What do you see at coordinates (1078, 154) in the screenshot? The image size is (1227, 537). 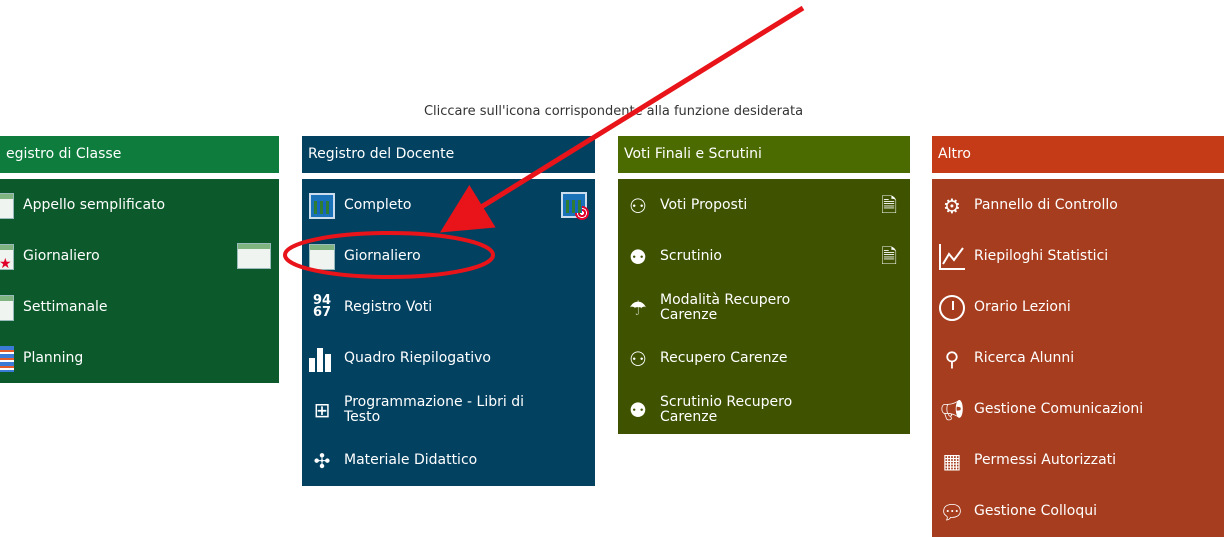 I see `panel-title: Altro` at bounding box center [1078, 154].